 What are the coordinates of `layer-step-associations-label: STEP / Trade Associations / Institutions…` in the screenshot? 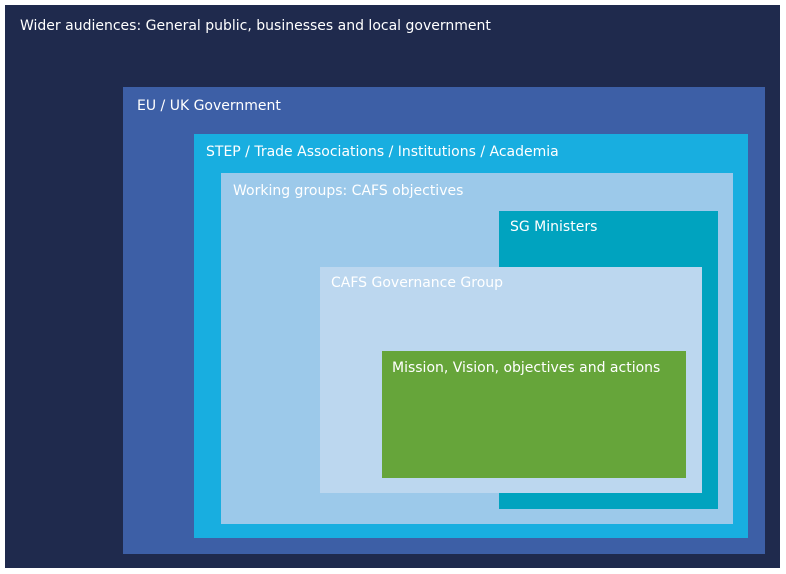 It's located at (382, 152).